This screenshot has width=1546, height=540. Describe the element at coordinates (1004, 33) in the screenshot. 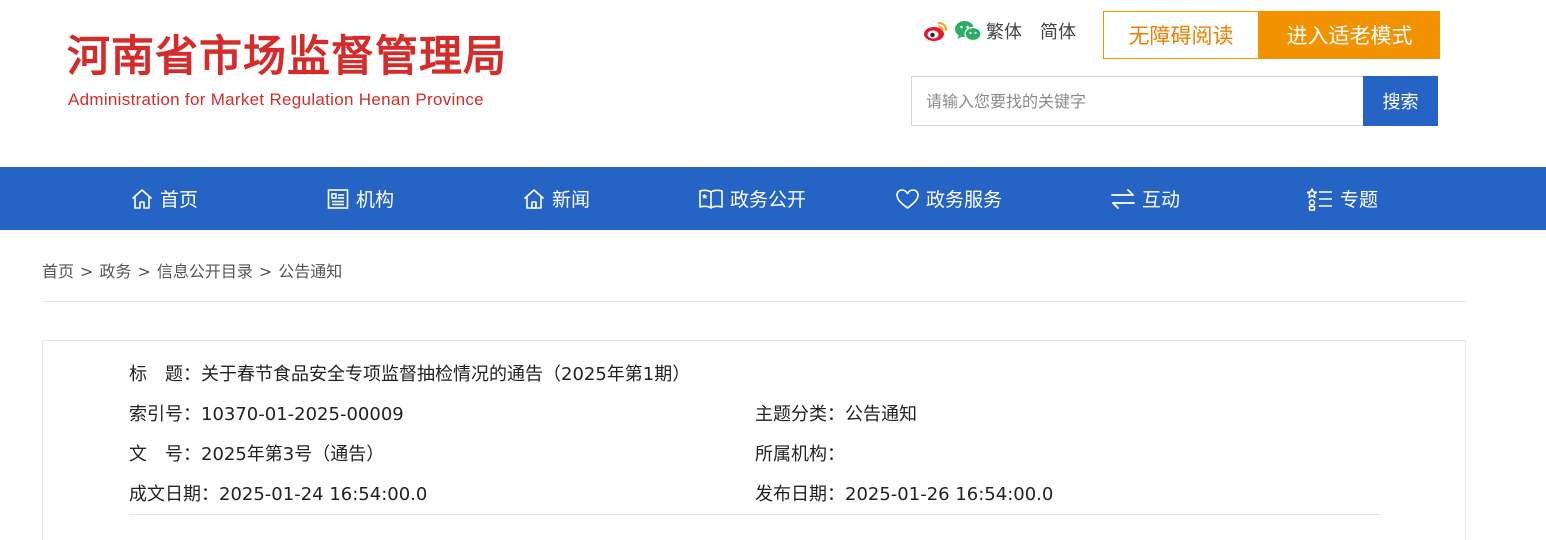

I see `lang-traditional-link: 繁体` at that location.